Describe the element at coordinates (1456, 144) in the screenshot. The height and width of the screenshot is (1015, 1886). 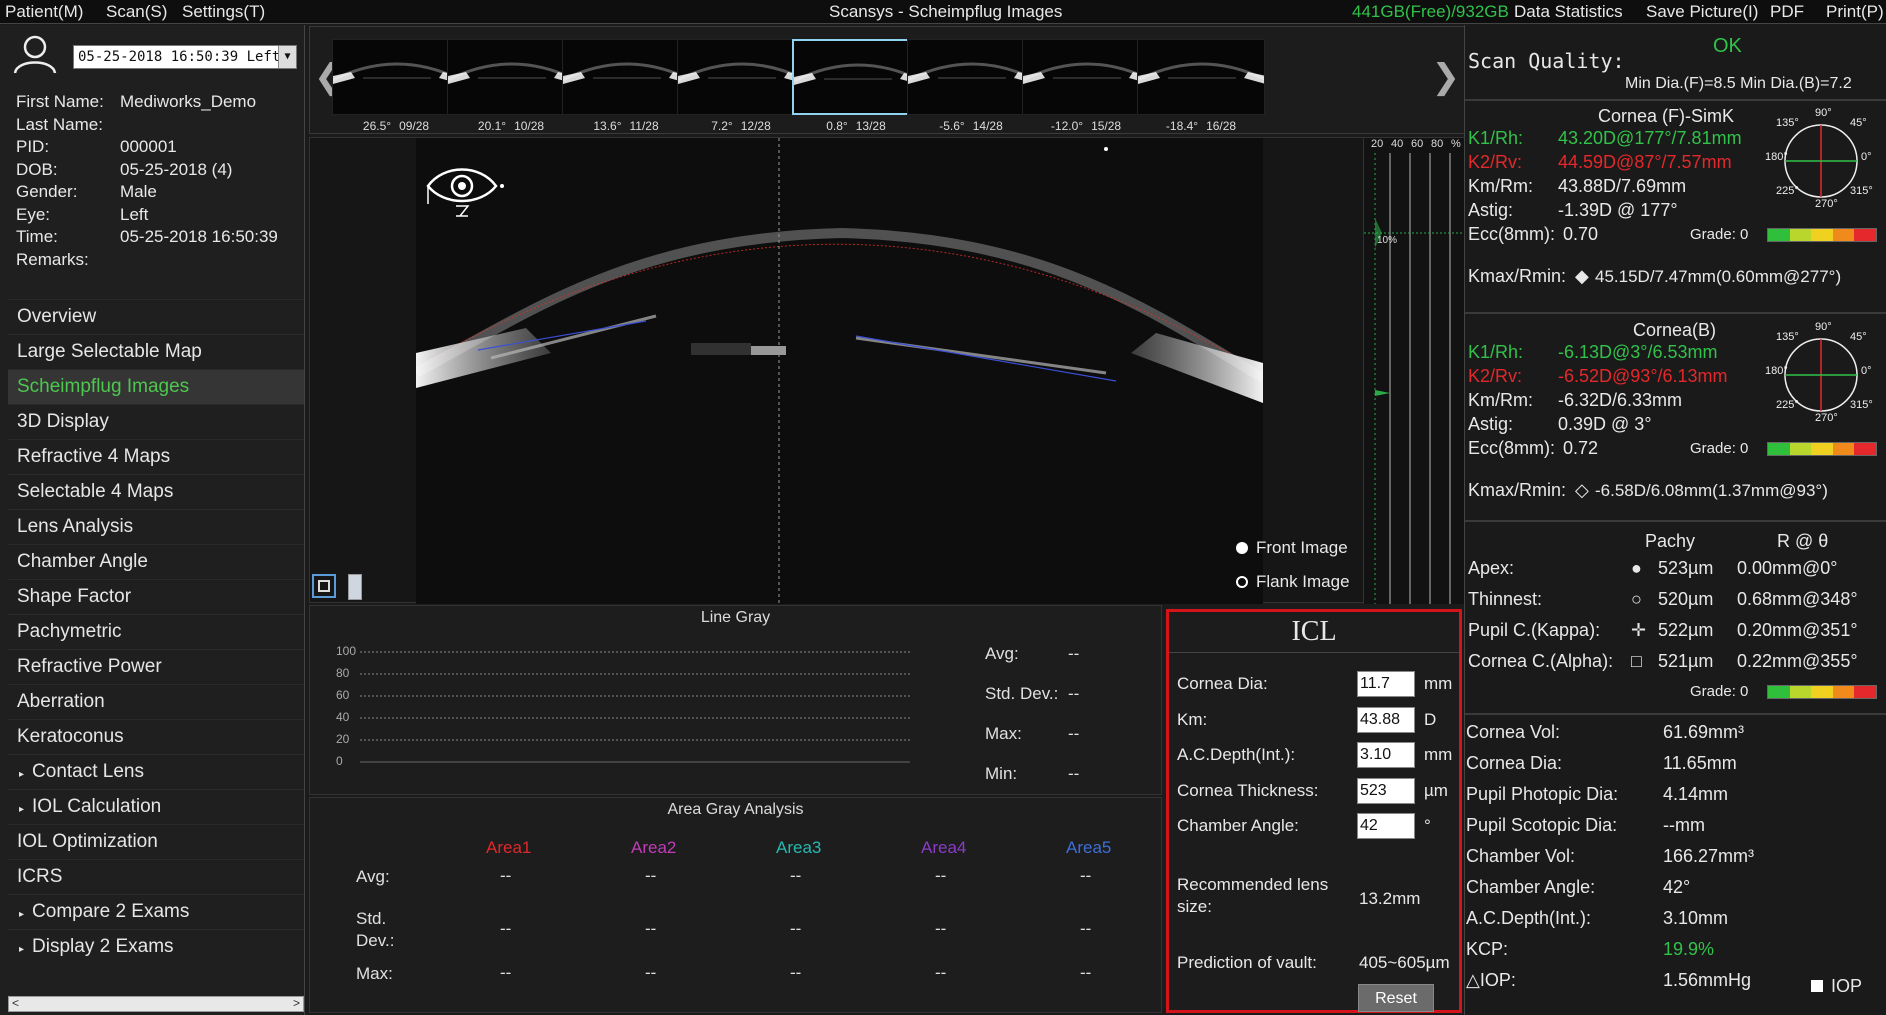
I see `gray-tick-percent: %` at that location.